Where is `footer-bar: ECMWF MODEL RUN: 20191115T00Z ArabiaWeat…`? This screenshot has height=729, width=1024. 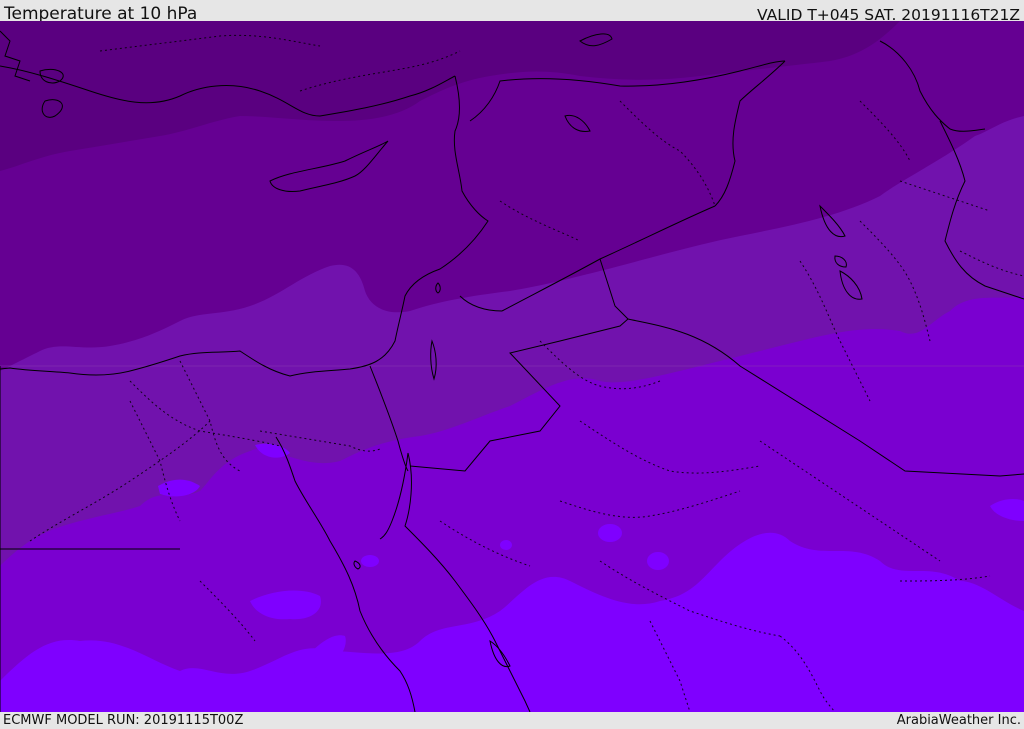 footer-bar: ECMWF MODEL RUN: 20191115T00Z ArabiaWeat… is located at coordinates (512, 720).